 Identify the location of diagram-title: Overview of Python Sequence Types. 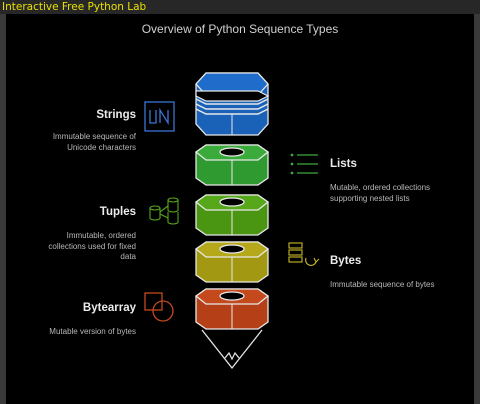
(240, 29).